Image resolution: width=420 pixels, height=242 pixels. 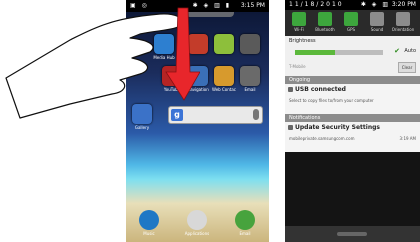 I want to click on toggle-label: Orientation, so click(x=403, y=29).